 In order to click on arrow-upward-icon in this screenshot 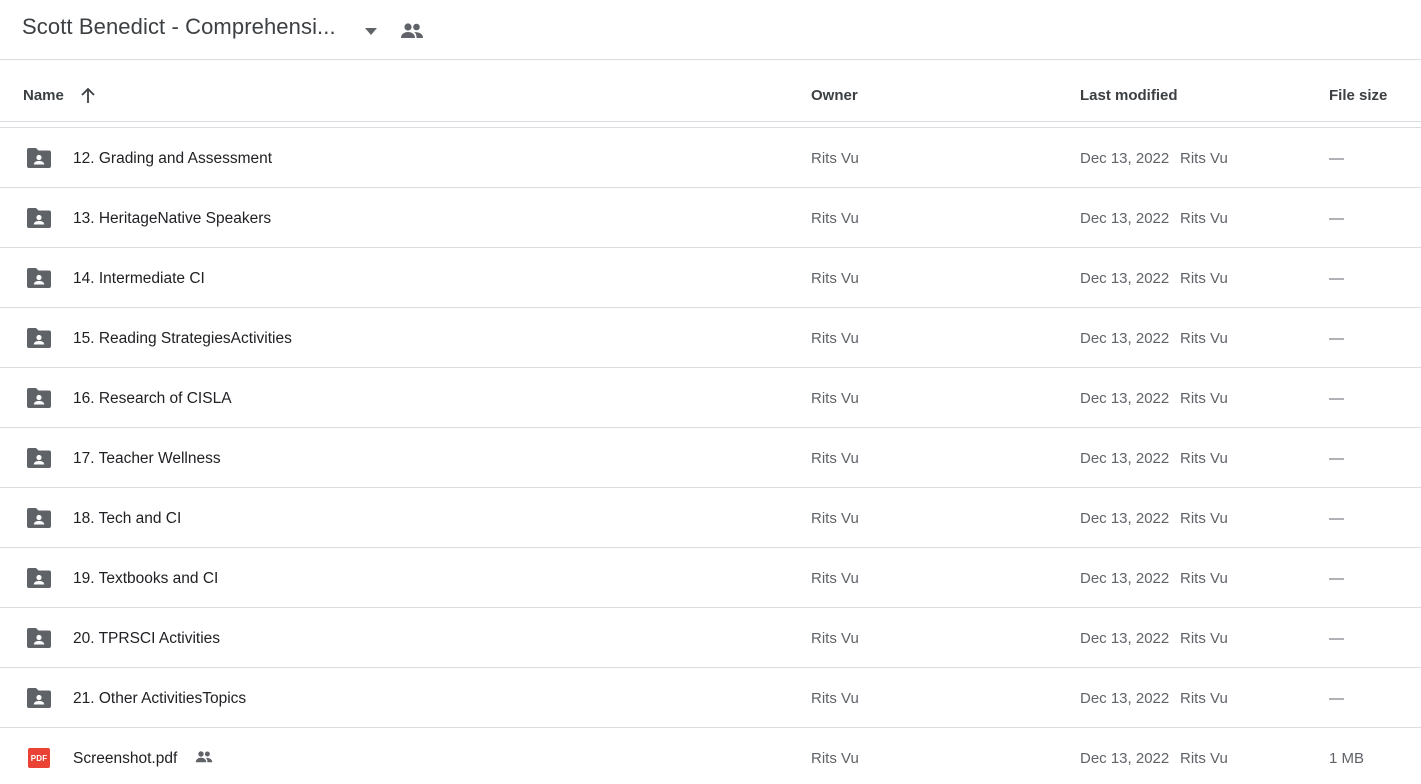, I will do `click(88, 96)`.